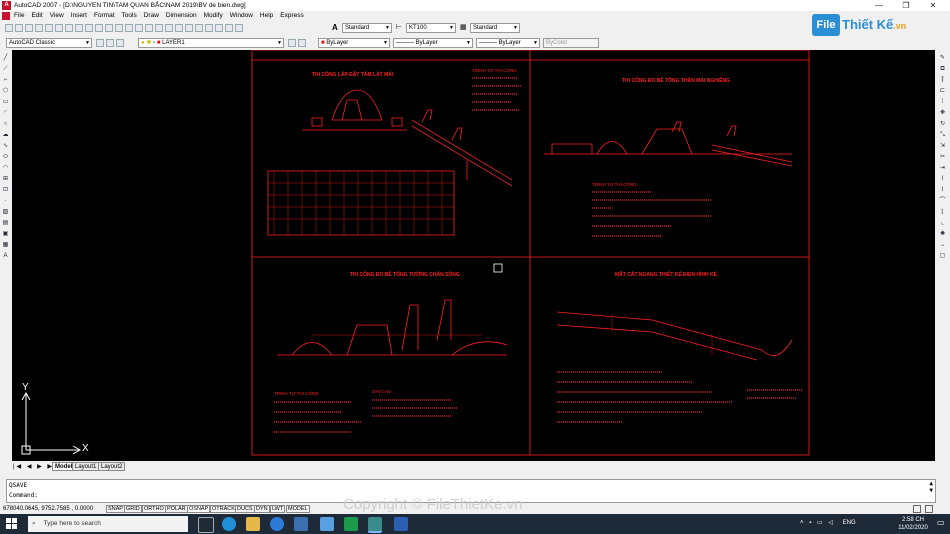 This screenshot has width=950, height=534. I want to click on lwt-toggle: LWT, so click(278, 509).